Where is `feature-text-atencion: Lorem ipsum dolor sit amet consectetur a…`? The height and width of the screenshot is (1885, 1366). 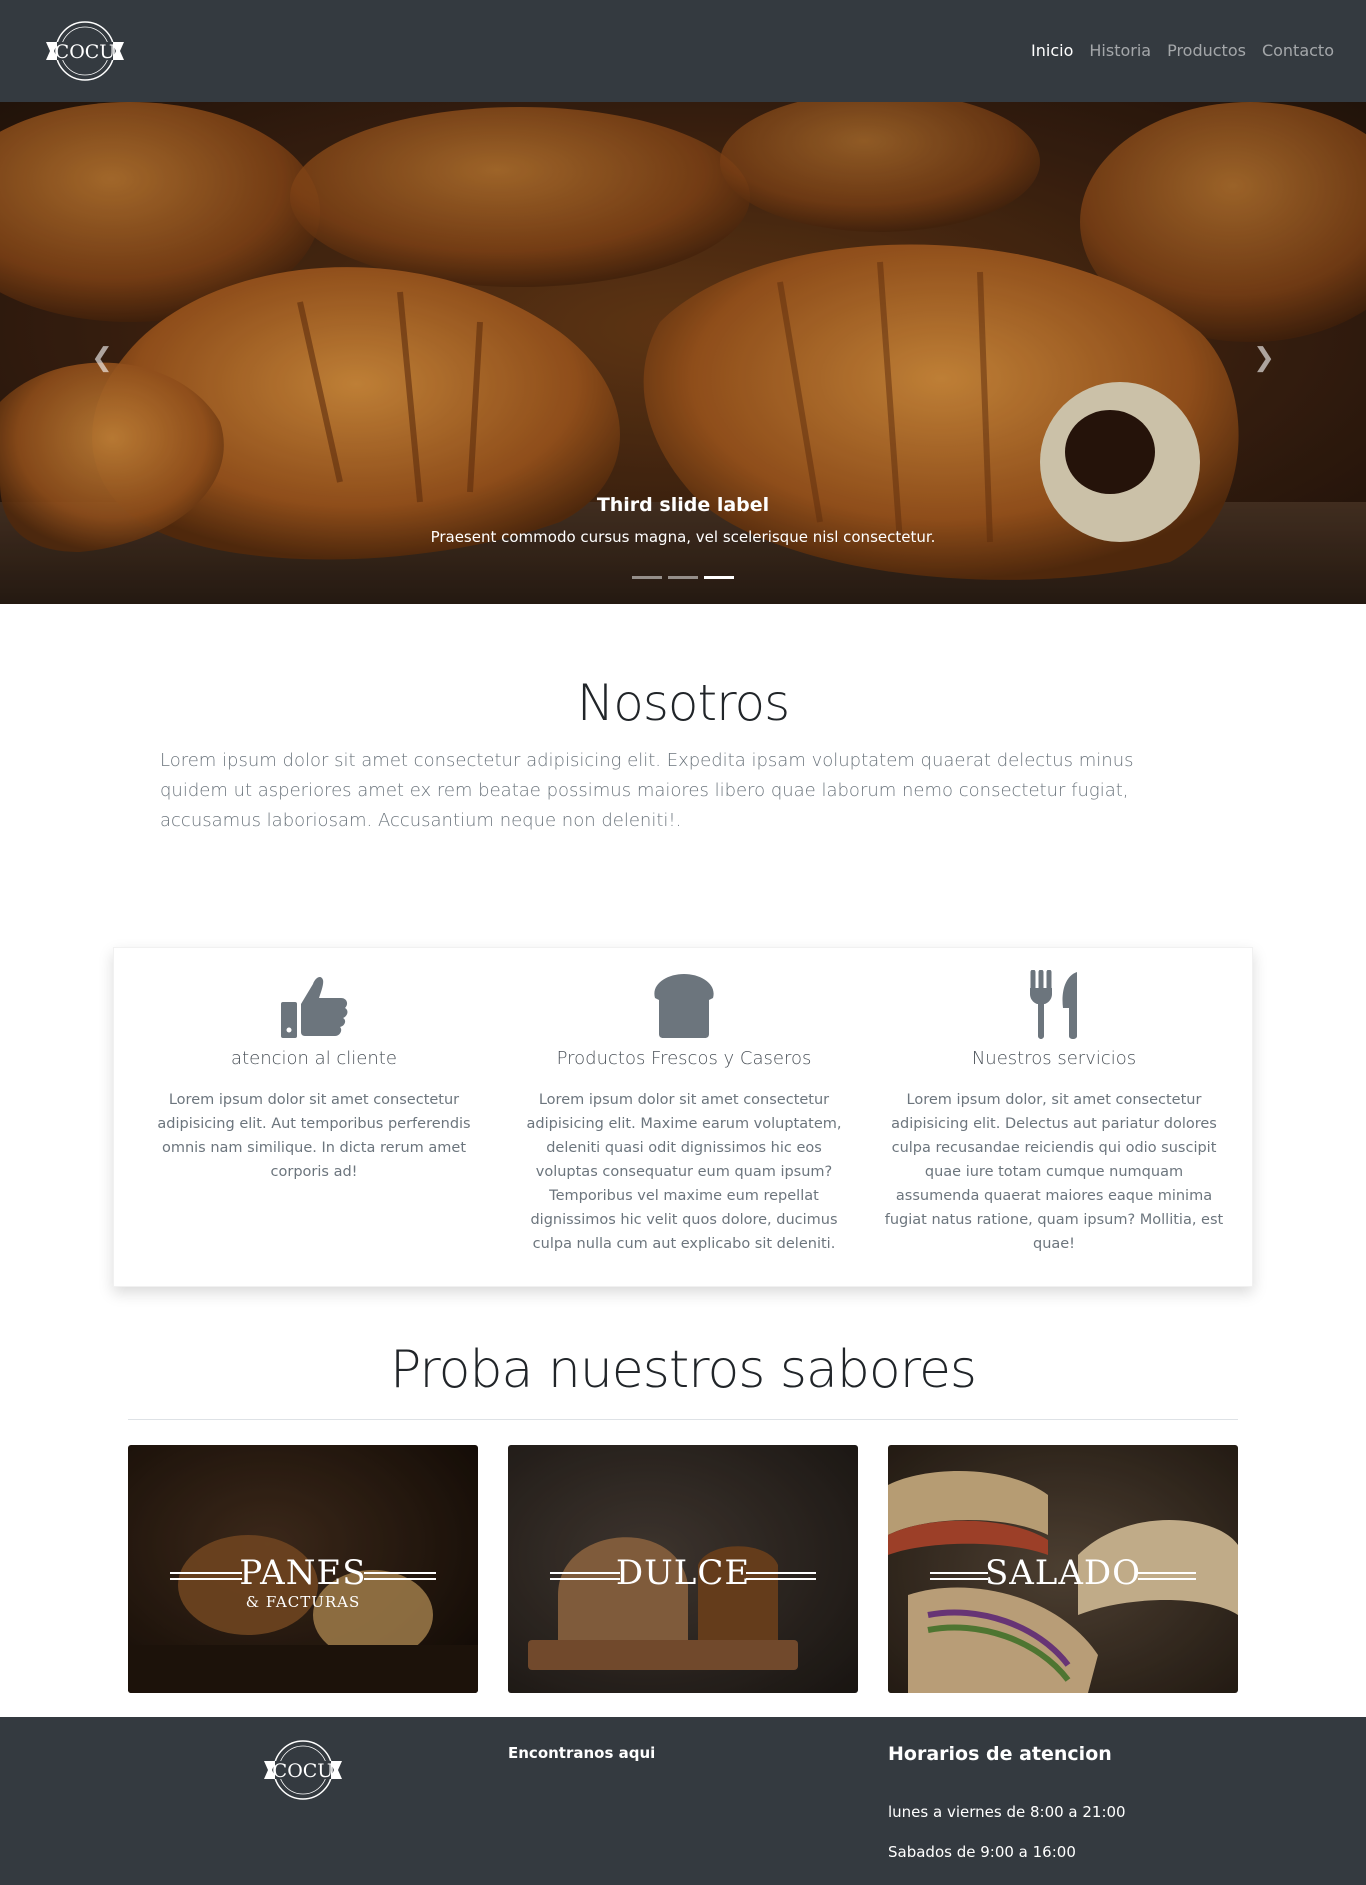
feature-text-atencion: Lorem ipsum dolor sit amet consectetur a… is located at coordinates (314, 1136).